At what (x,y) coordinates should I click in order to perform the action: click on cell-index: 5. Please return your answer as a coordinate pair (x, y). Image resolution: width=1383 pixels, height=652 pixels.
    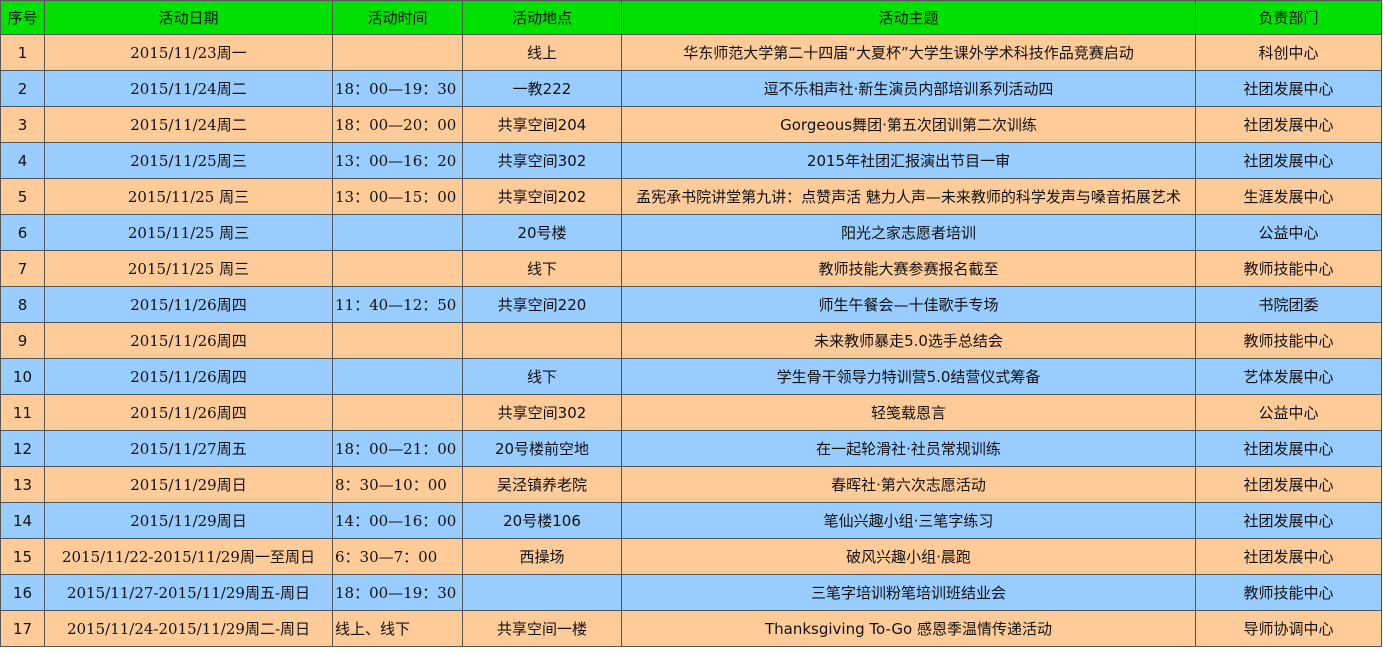
    Looking at the image, I should click on (22, 196).